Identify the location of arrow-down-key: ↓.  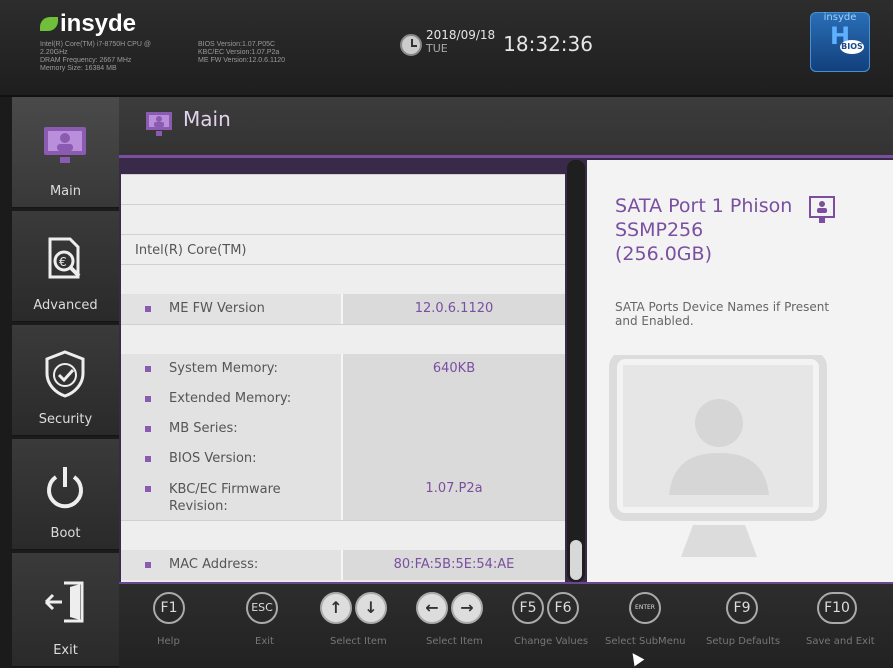
(371, 608).